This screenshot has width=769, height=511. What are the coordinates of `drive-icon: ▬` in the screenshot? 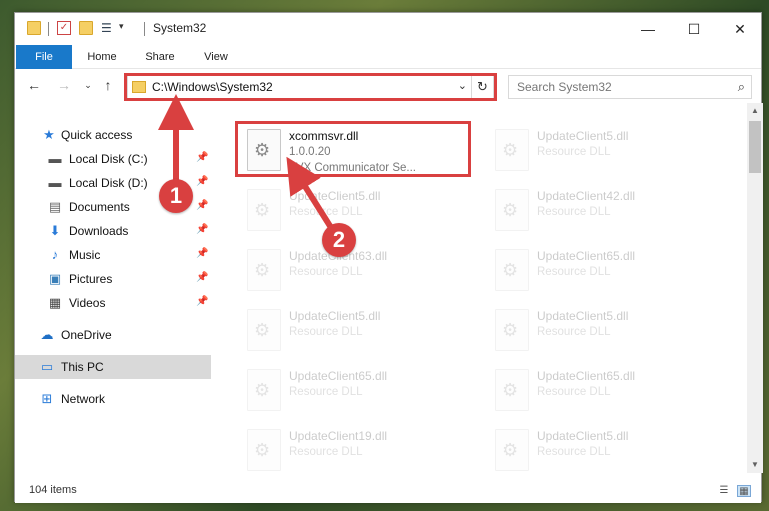 It's located at (55, 158).